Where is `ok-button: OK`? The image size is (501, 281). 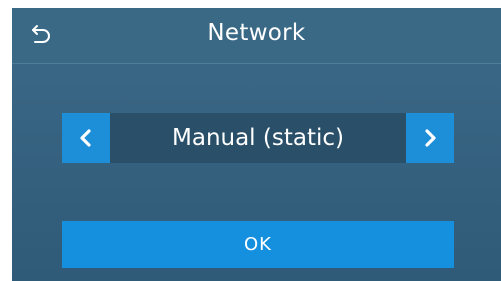
ok-button: OK is located at coordinates (258, 244).